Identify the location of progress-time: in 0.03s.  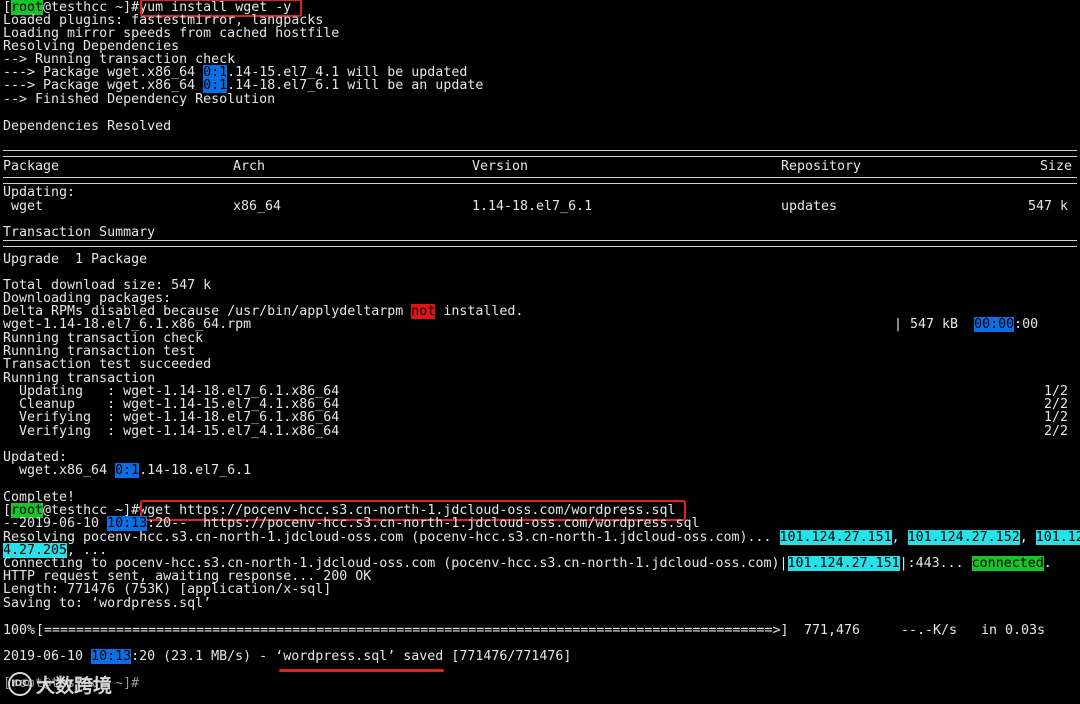
(1013, 630).